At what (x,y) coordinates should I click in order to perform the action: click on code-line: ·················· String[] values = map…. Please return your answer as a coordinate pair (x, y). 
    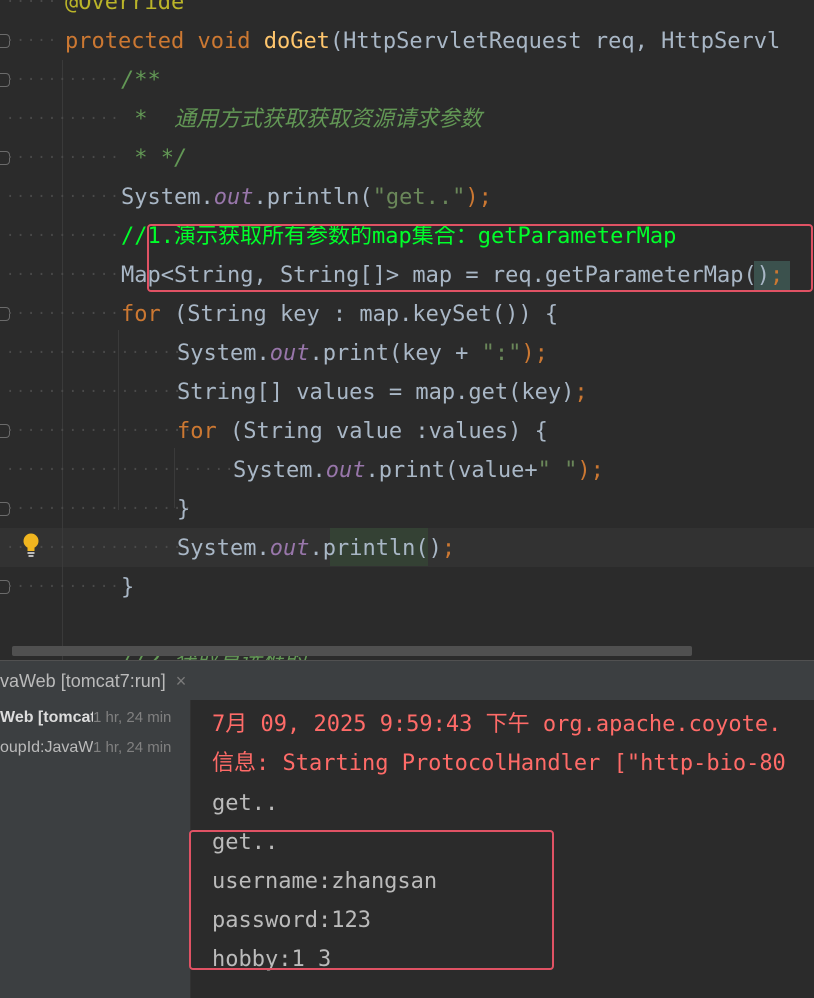
    Looking at the image, I should click on (407, 392).